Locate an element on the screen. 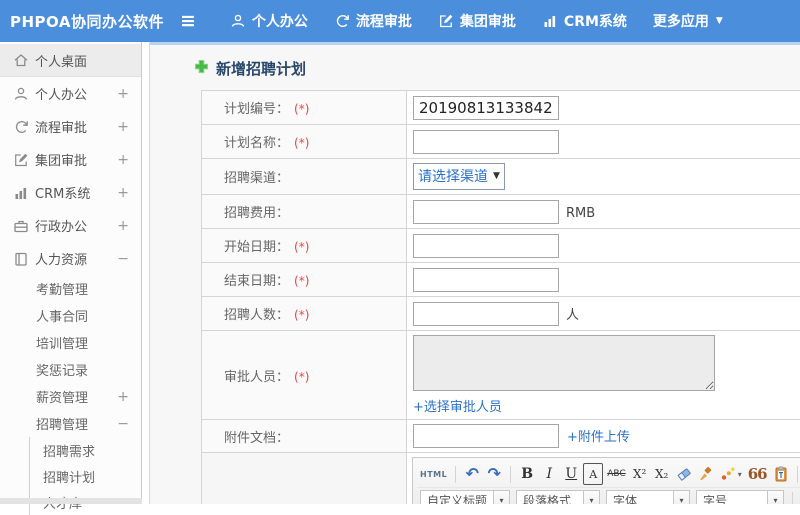  nav-item-crm-system: CRM系统 is located at coordinates (584, 21).